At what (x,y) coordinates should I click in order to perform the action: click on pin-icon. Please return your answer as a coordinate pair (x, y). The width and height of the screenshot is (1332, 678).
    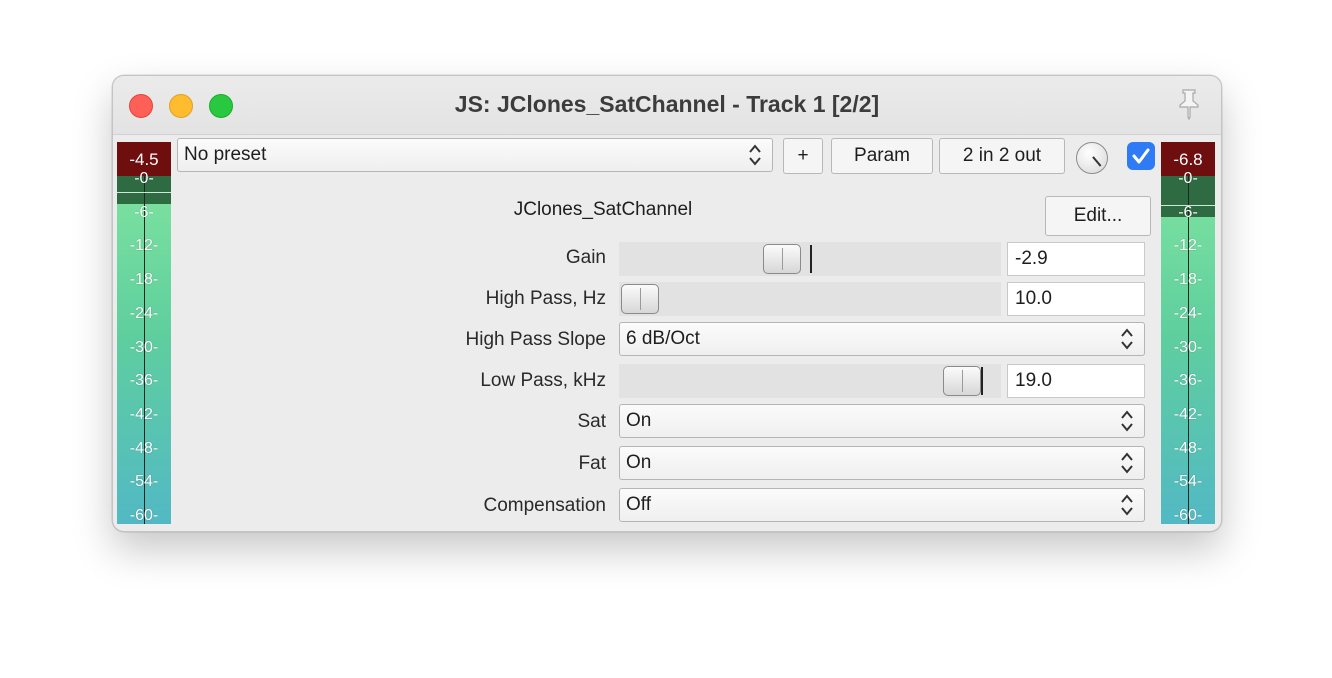
    Looking at the image, I should click on (1189, 102).